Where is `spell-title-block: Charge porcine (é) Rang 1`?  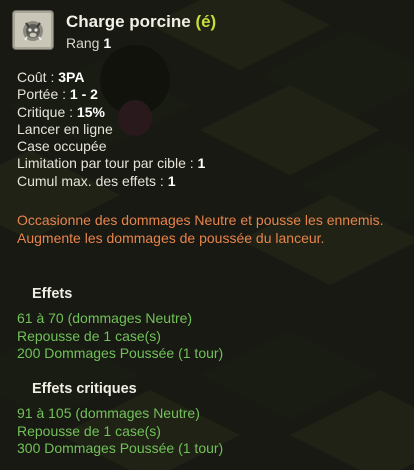
spell-title-block: Charge porcine (é) Rang 1 is located at coordinates (141, 31).